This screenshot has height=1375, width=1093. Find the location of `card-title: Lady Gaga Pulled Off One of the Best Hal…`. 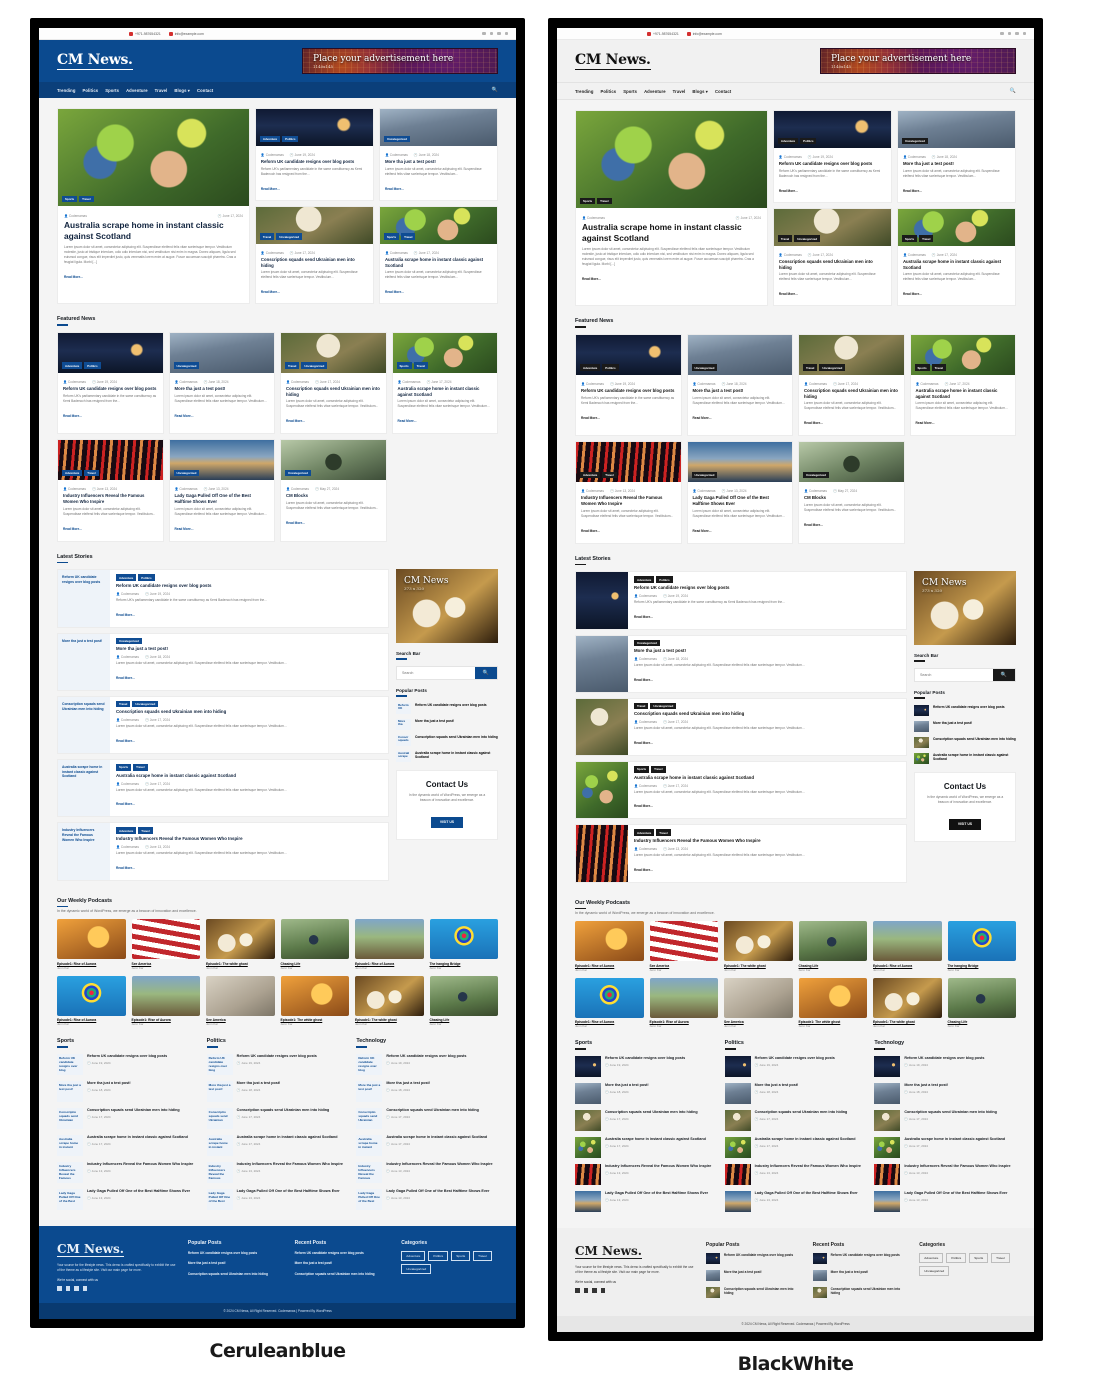

card-title: Lady Gaga Pulled Off One of the Best Hal… is located at coordinates (740, 501).